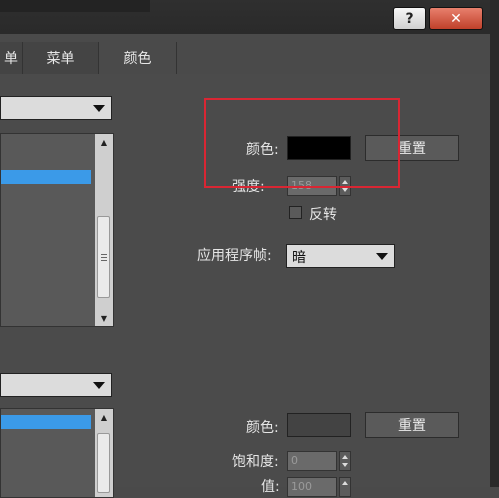 The width and height of the screenshot is (499, 498). What do you see at coordinates (104, 318) in the screenshot?
I see `scroll-down-icon: ▼` at bounding box center [104, 318].